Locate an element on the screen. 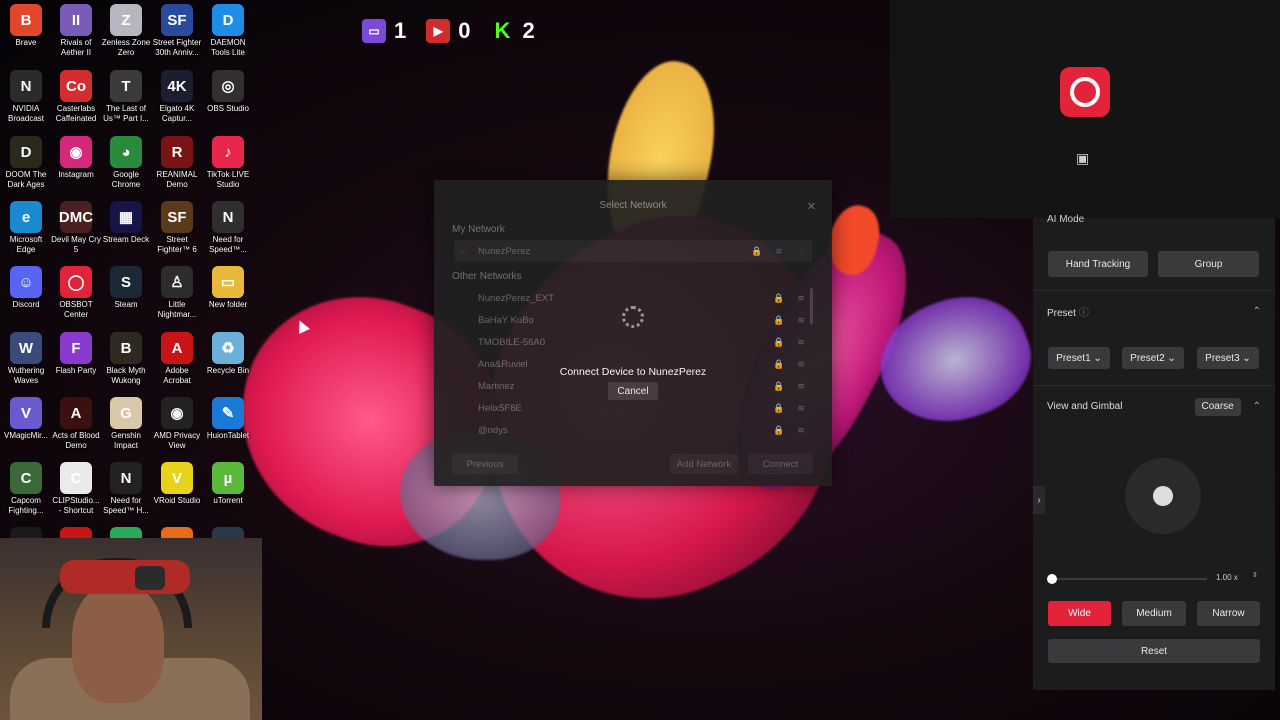 This screenshot has height=720, width=1280. desktop-icon: C CLIPStudio... - Shortcut is located at coordinates (76, 489).